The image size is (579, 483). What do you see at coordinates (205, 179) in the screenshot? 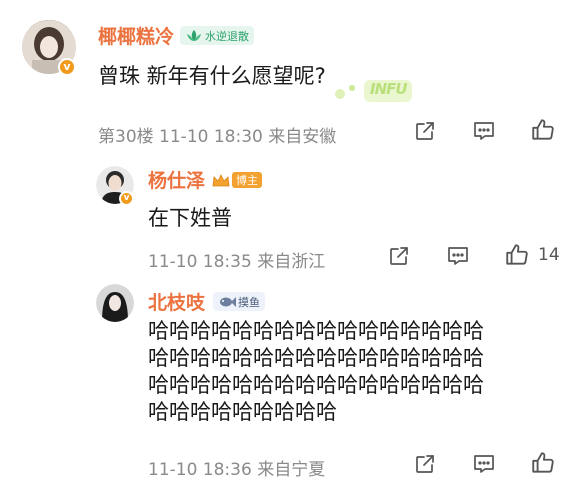
I see `reply1-header: 杨仕泽 博主` at bounding box center [205, 179].